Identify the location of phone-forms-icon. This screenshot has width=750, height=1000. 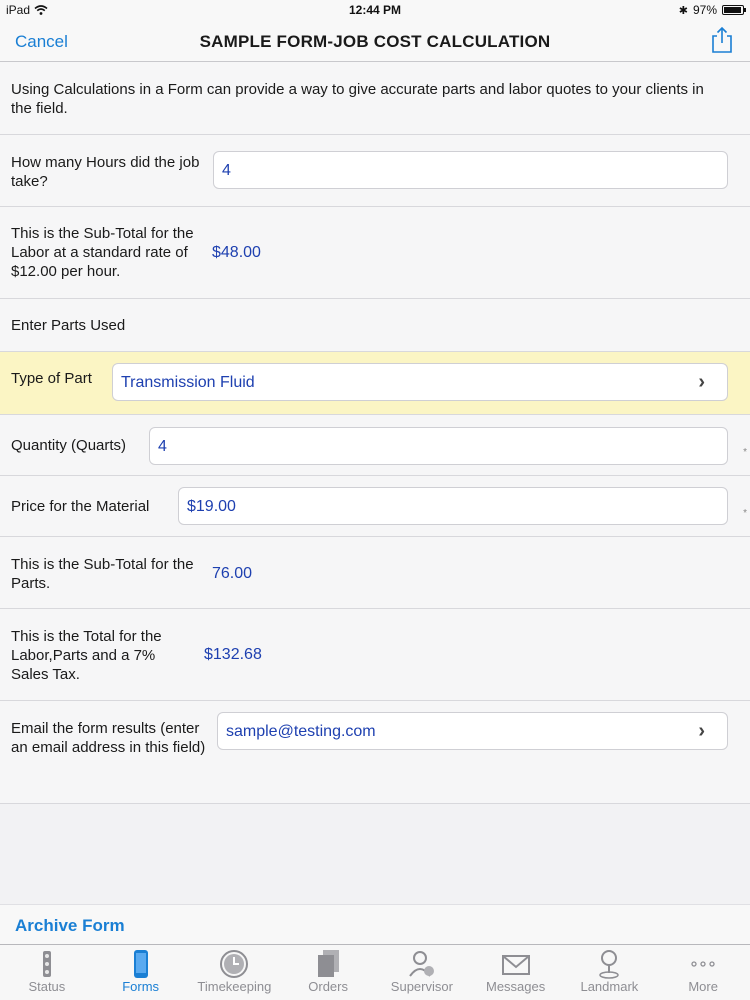
(140, 964).